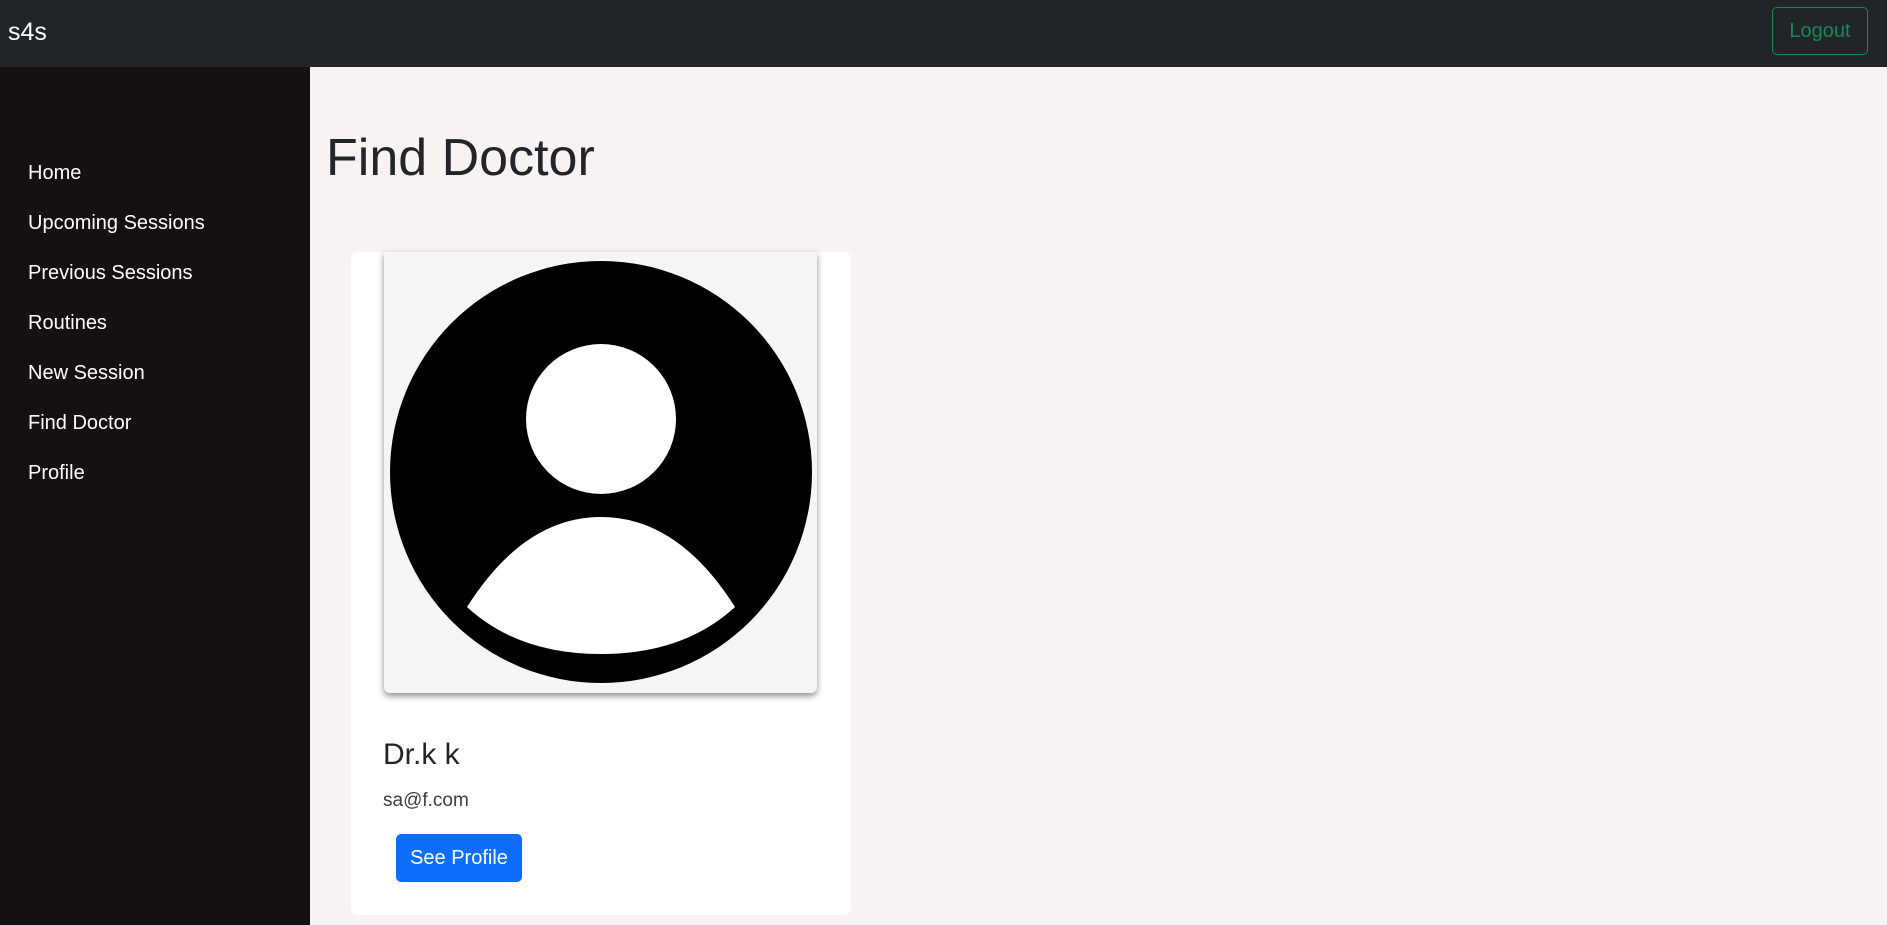 The width and height of the screenshot is (1887, 925). I want to click on page-title: Find Doctor, so click(460, 158).